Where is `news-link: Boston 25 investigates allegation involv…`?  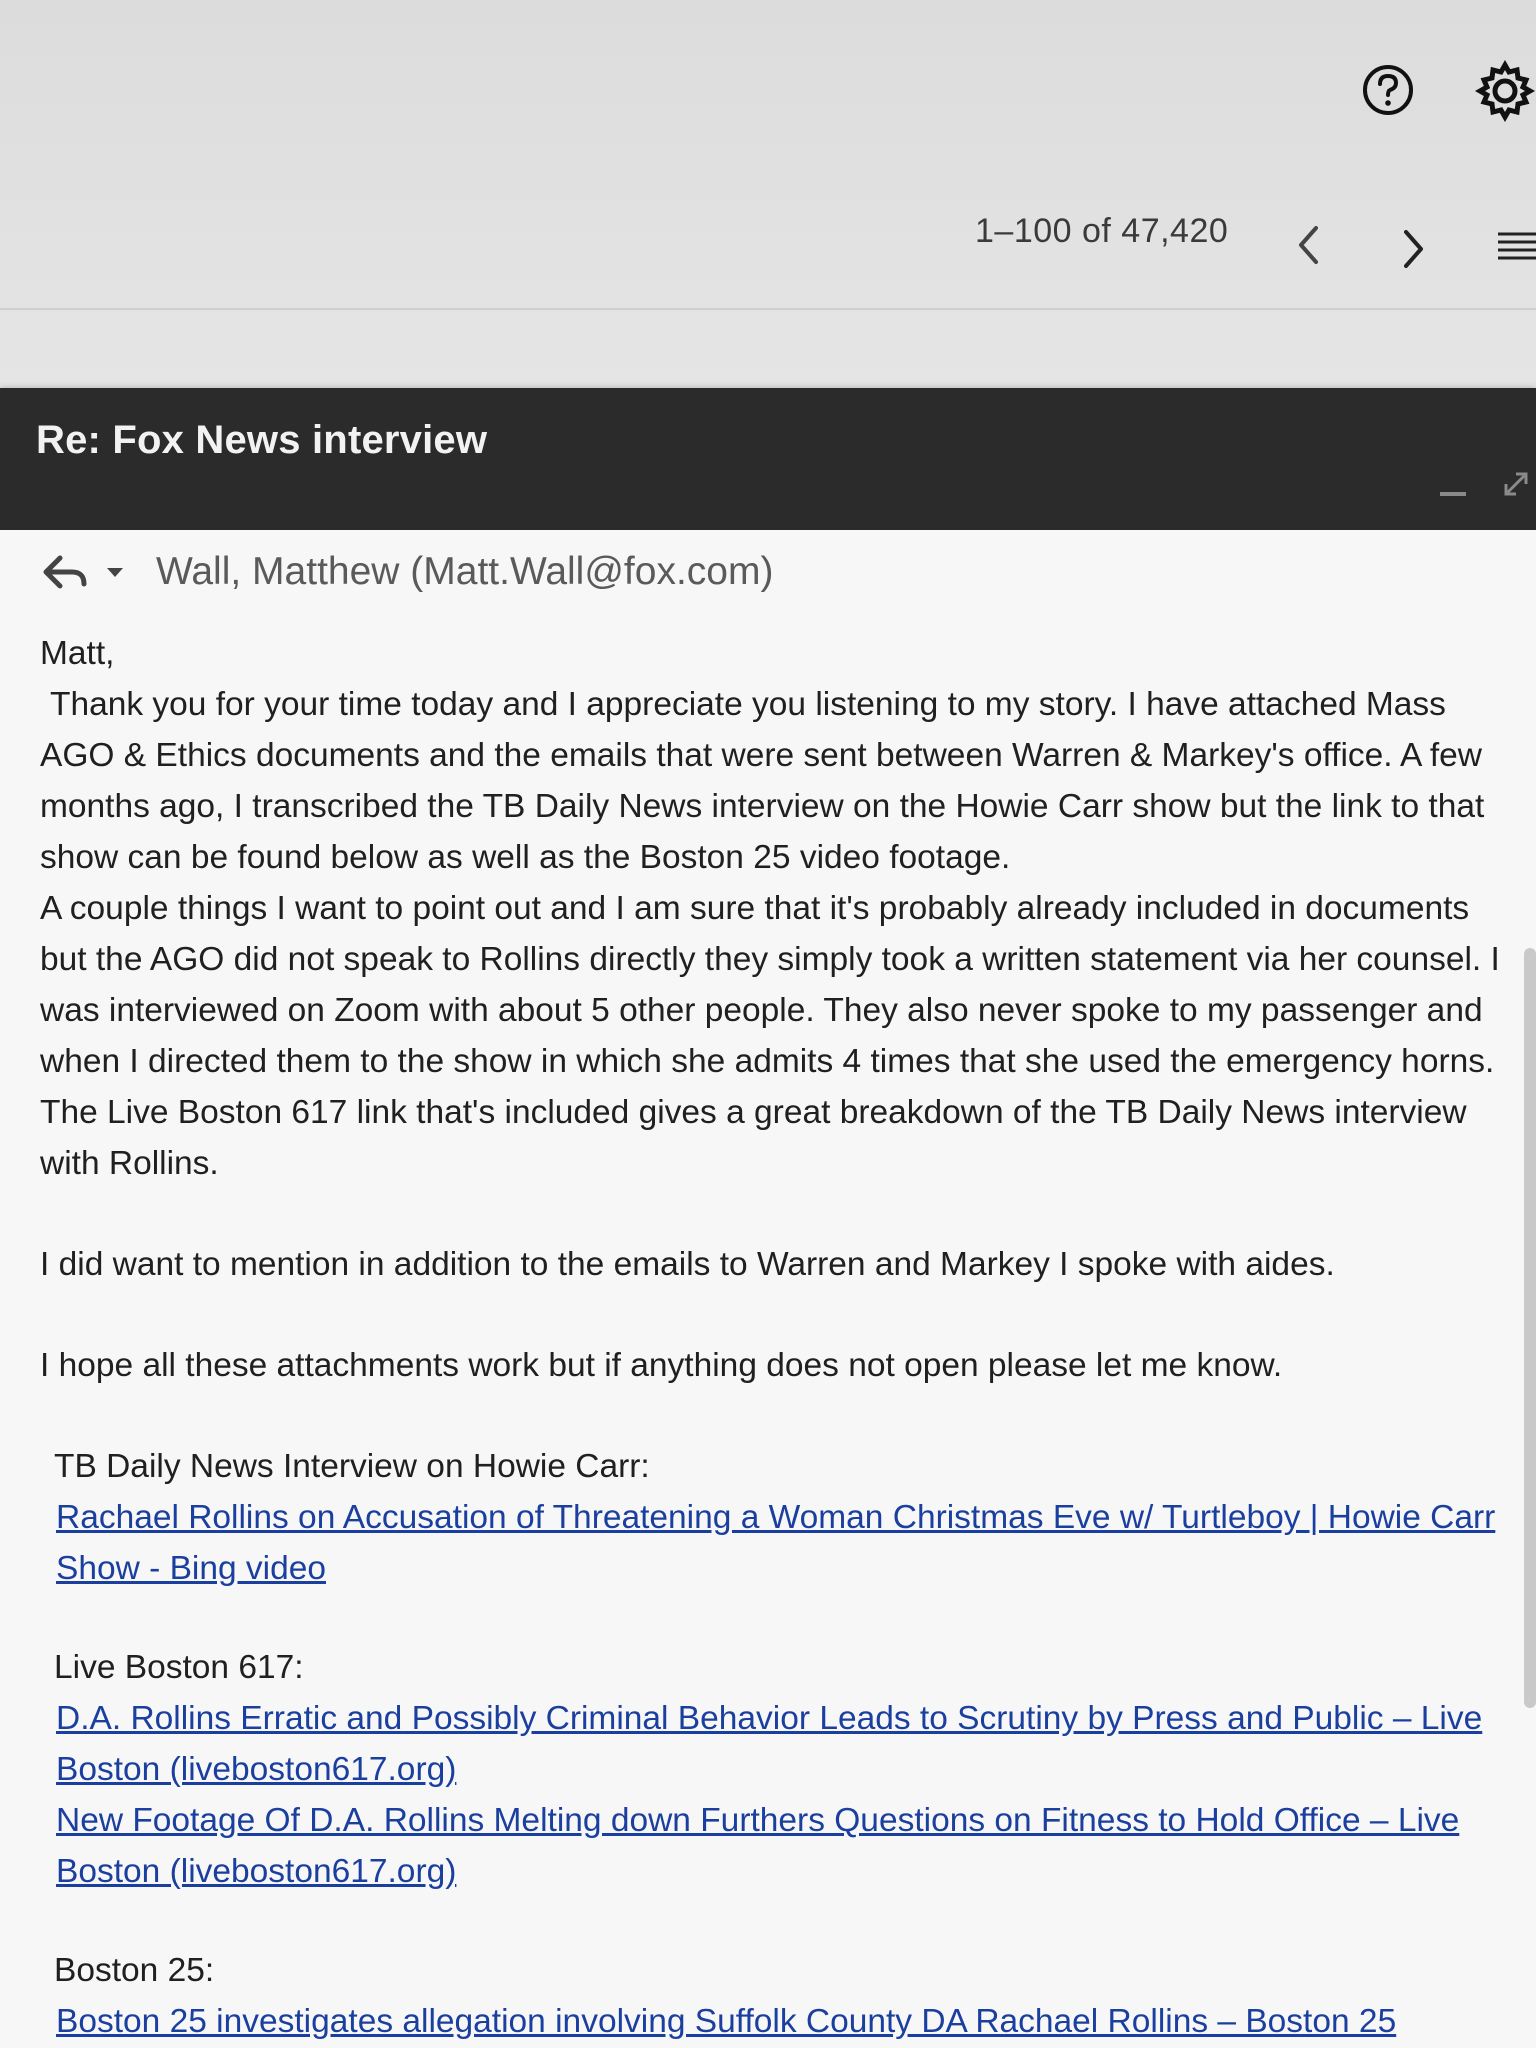 news-link: Boston 25 investigates allegation involv… is located at coordinates (783, 2021).